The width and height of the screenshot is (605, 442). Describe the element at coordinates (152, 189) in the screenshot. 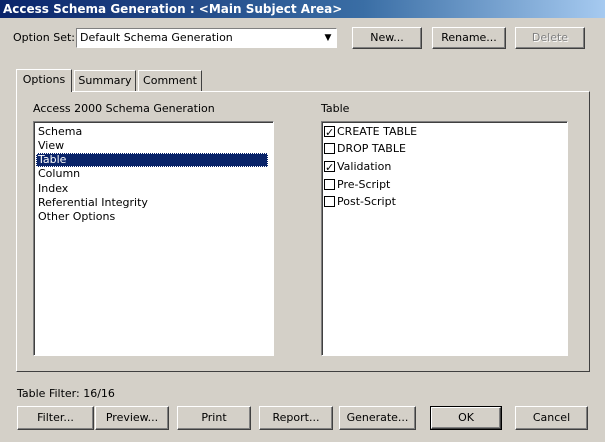

I see `list-item-index: Index` at that location.